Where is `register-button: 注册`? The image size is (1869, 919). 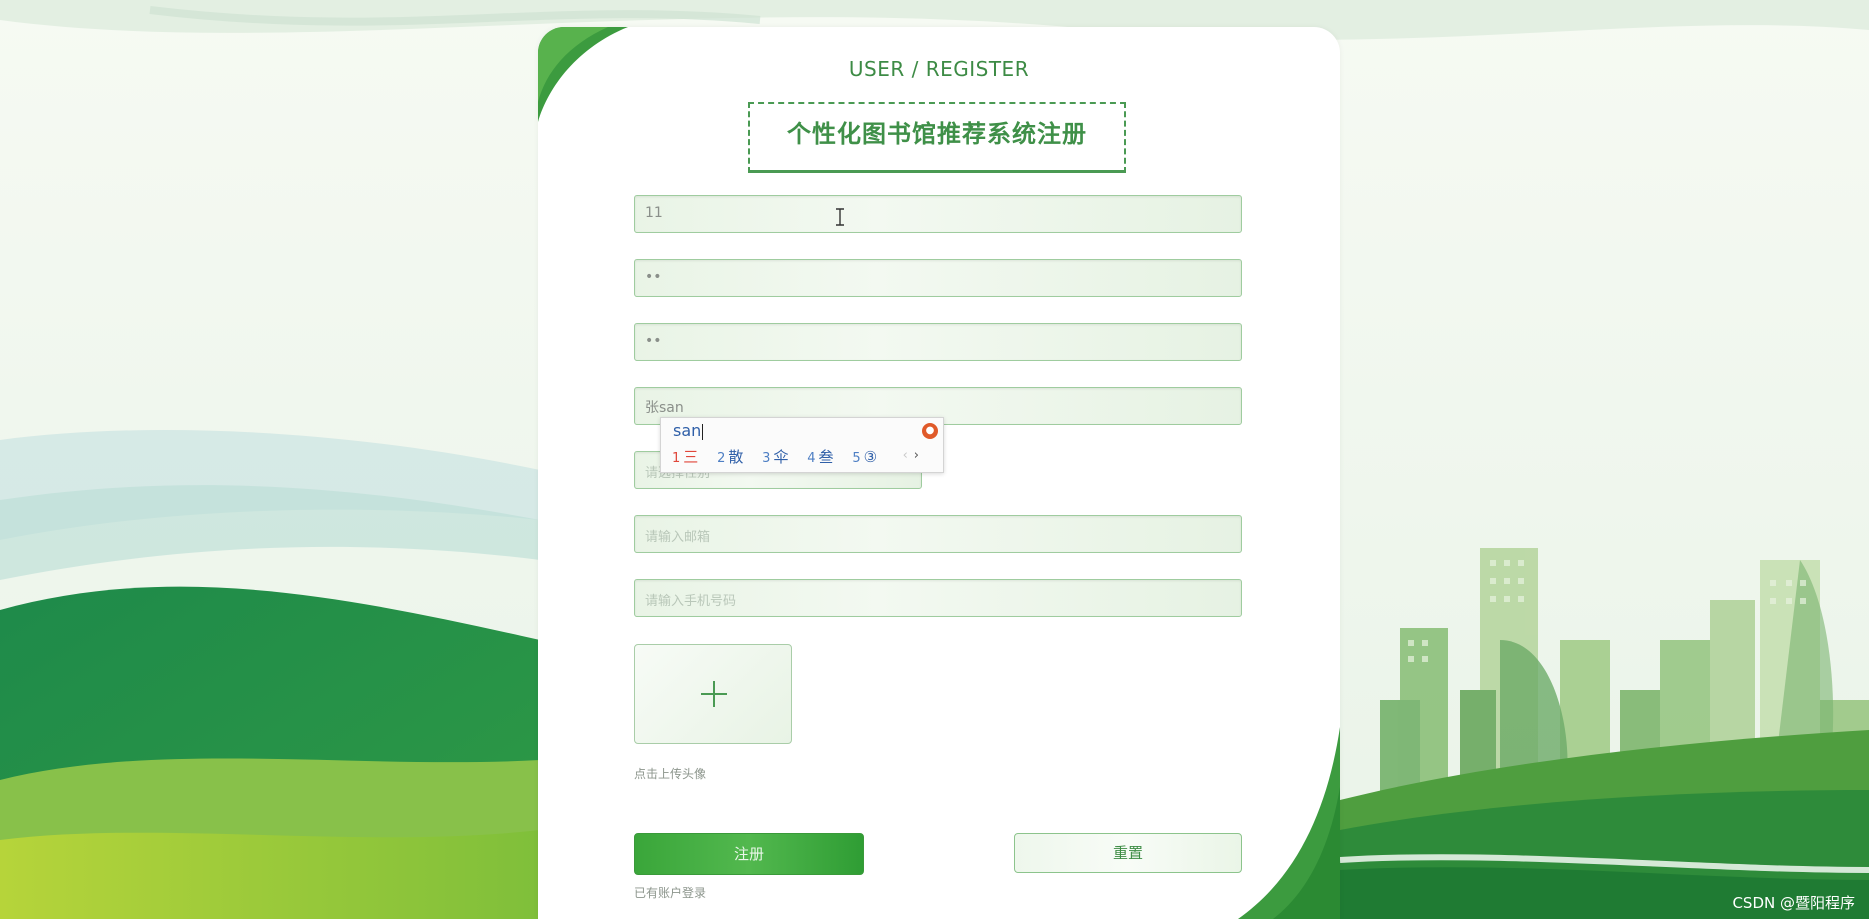 register-button: 注册 is located at coordinates (749, 854).